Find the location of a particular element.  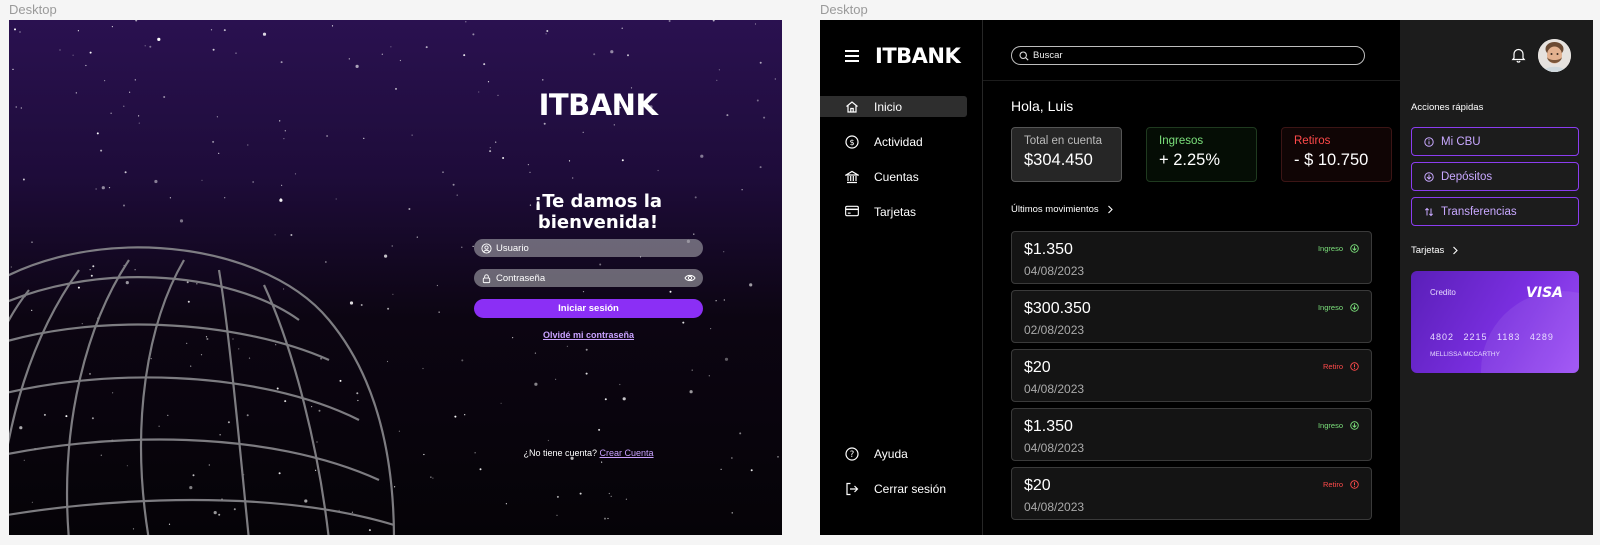

frame-label-dashboard: Desktop is located at coordinates (844, 9).